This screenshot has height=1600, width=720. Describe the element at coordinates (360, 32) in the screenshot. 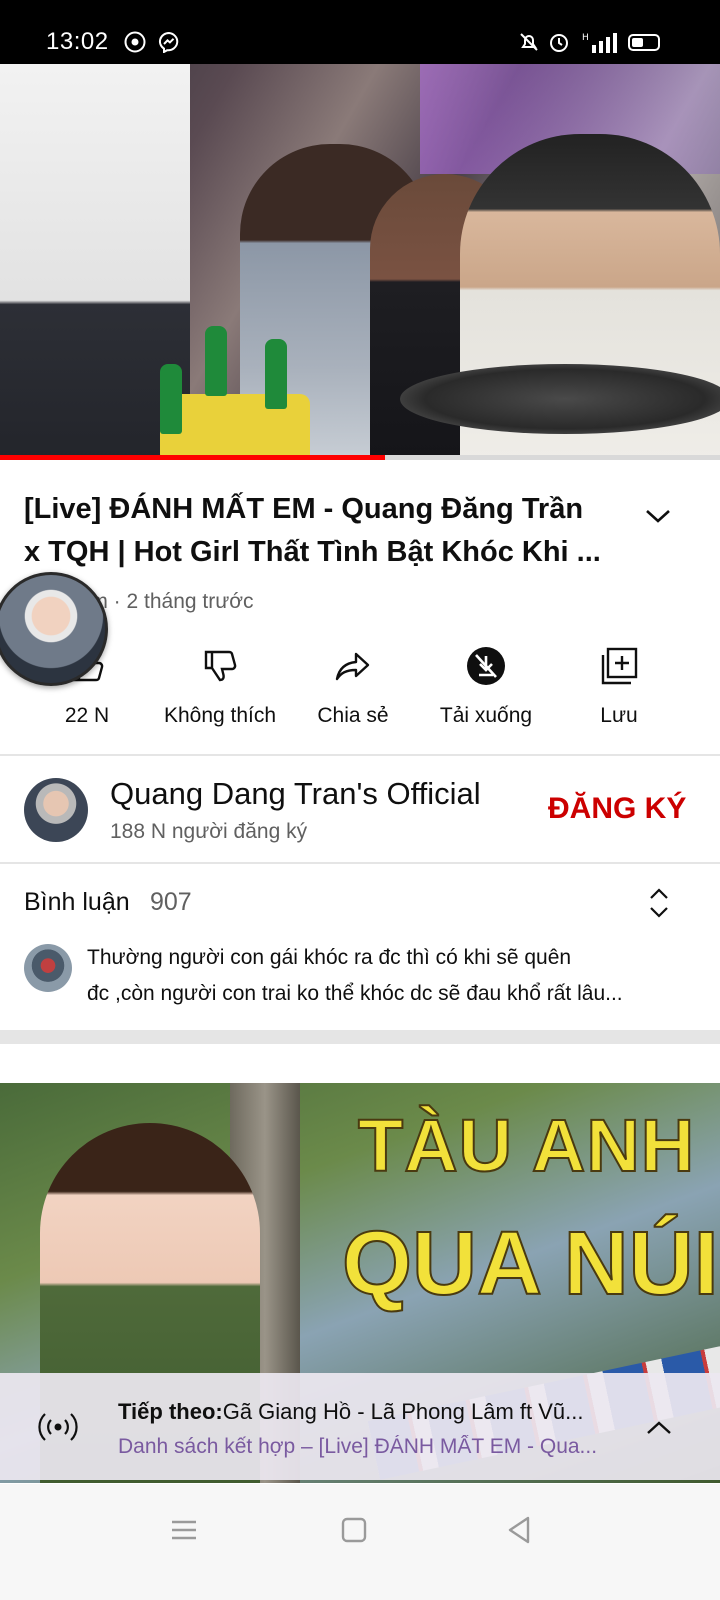

I see `status-bar: 13:02 H` at that location.